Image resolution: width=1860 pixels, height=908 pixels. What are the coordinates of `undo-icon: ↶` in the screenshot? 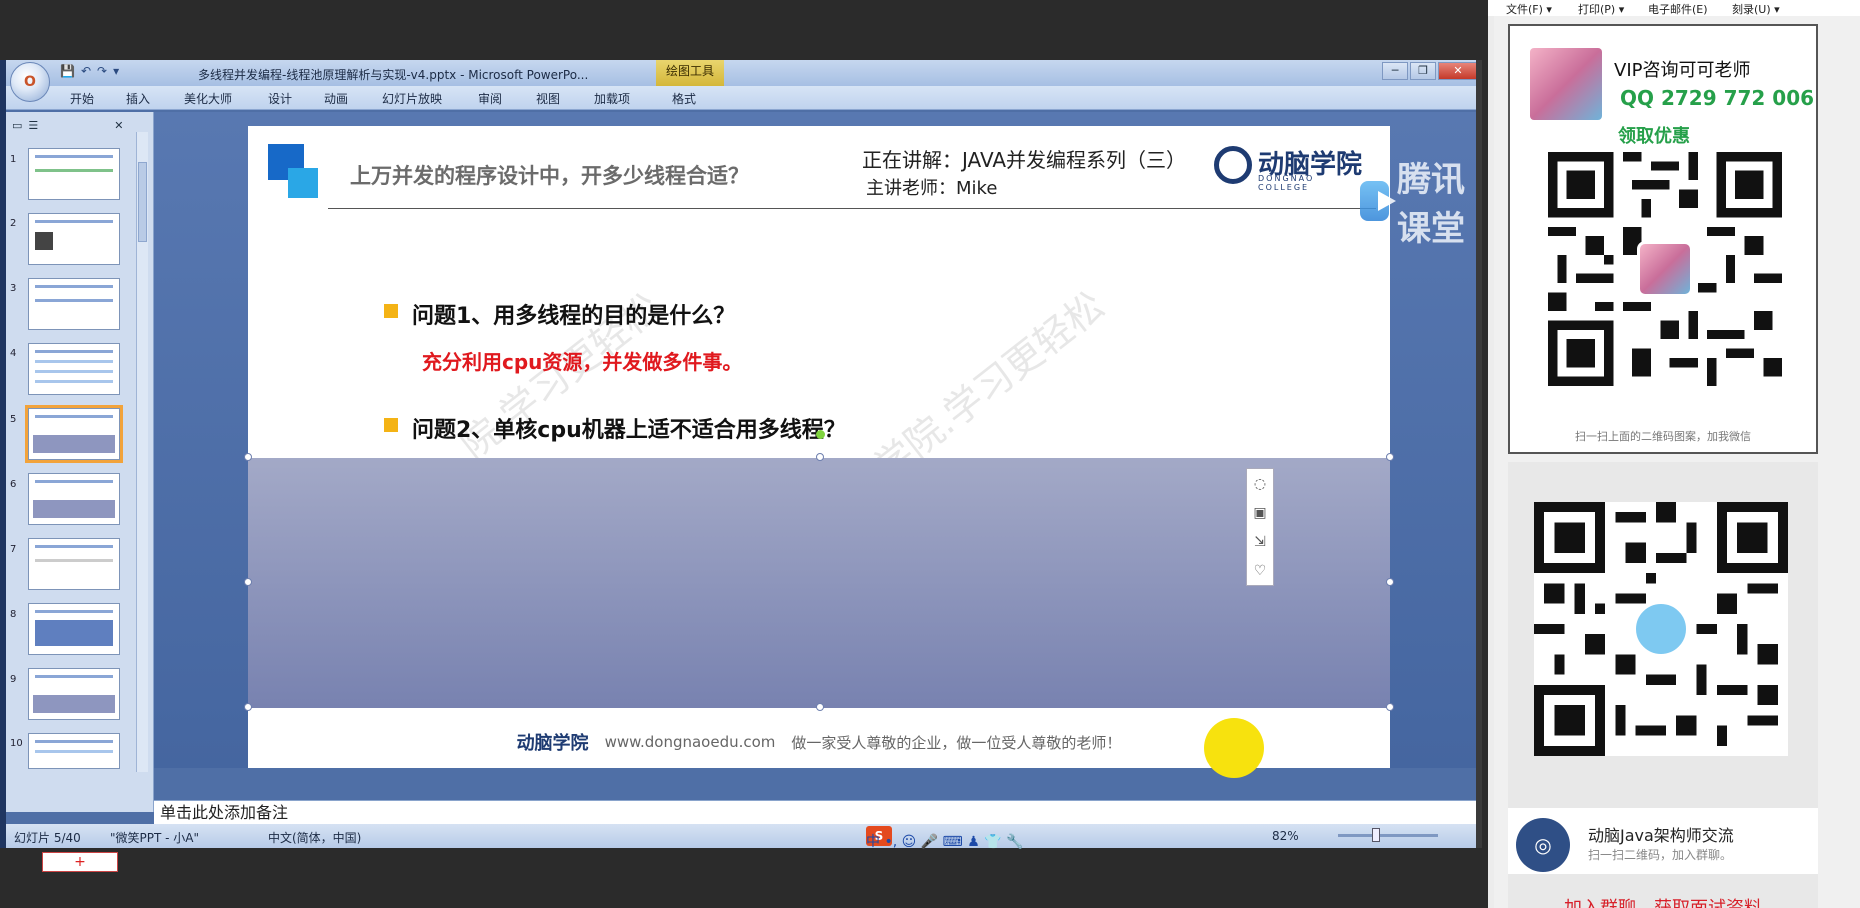 It's located at (86, 71).